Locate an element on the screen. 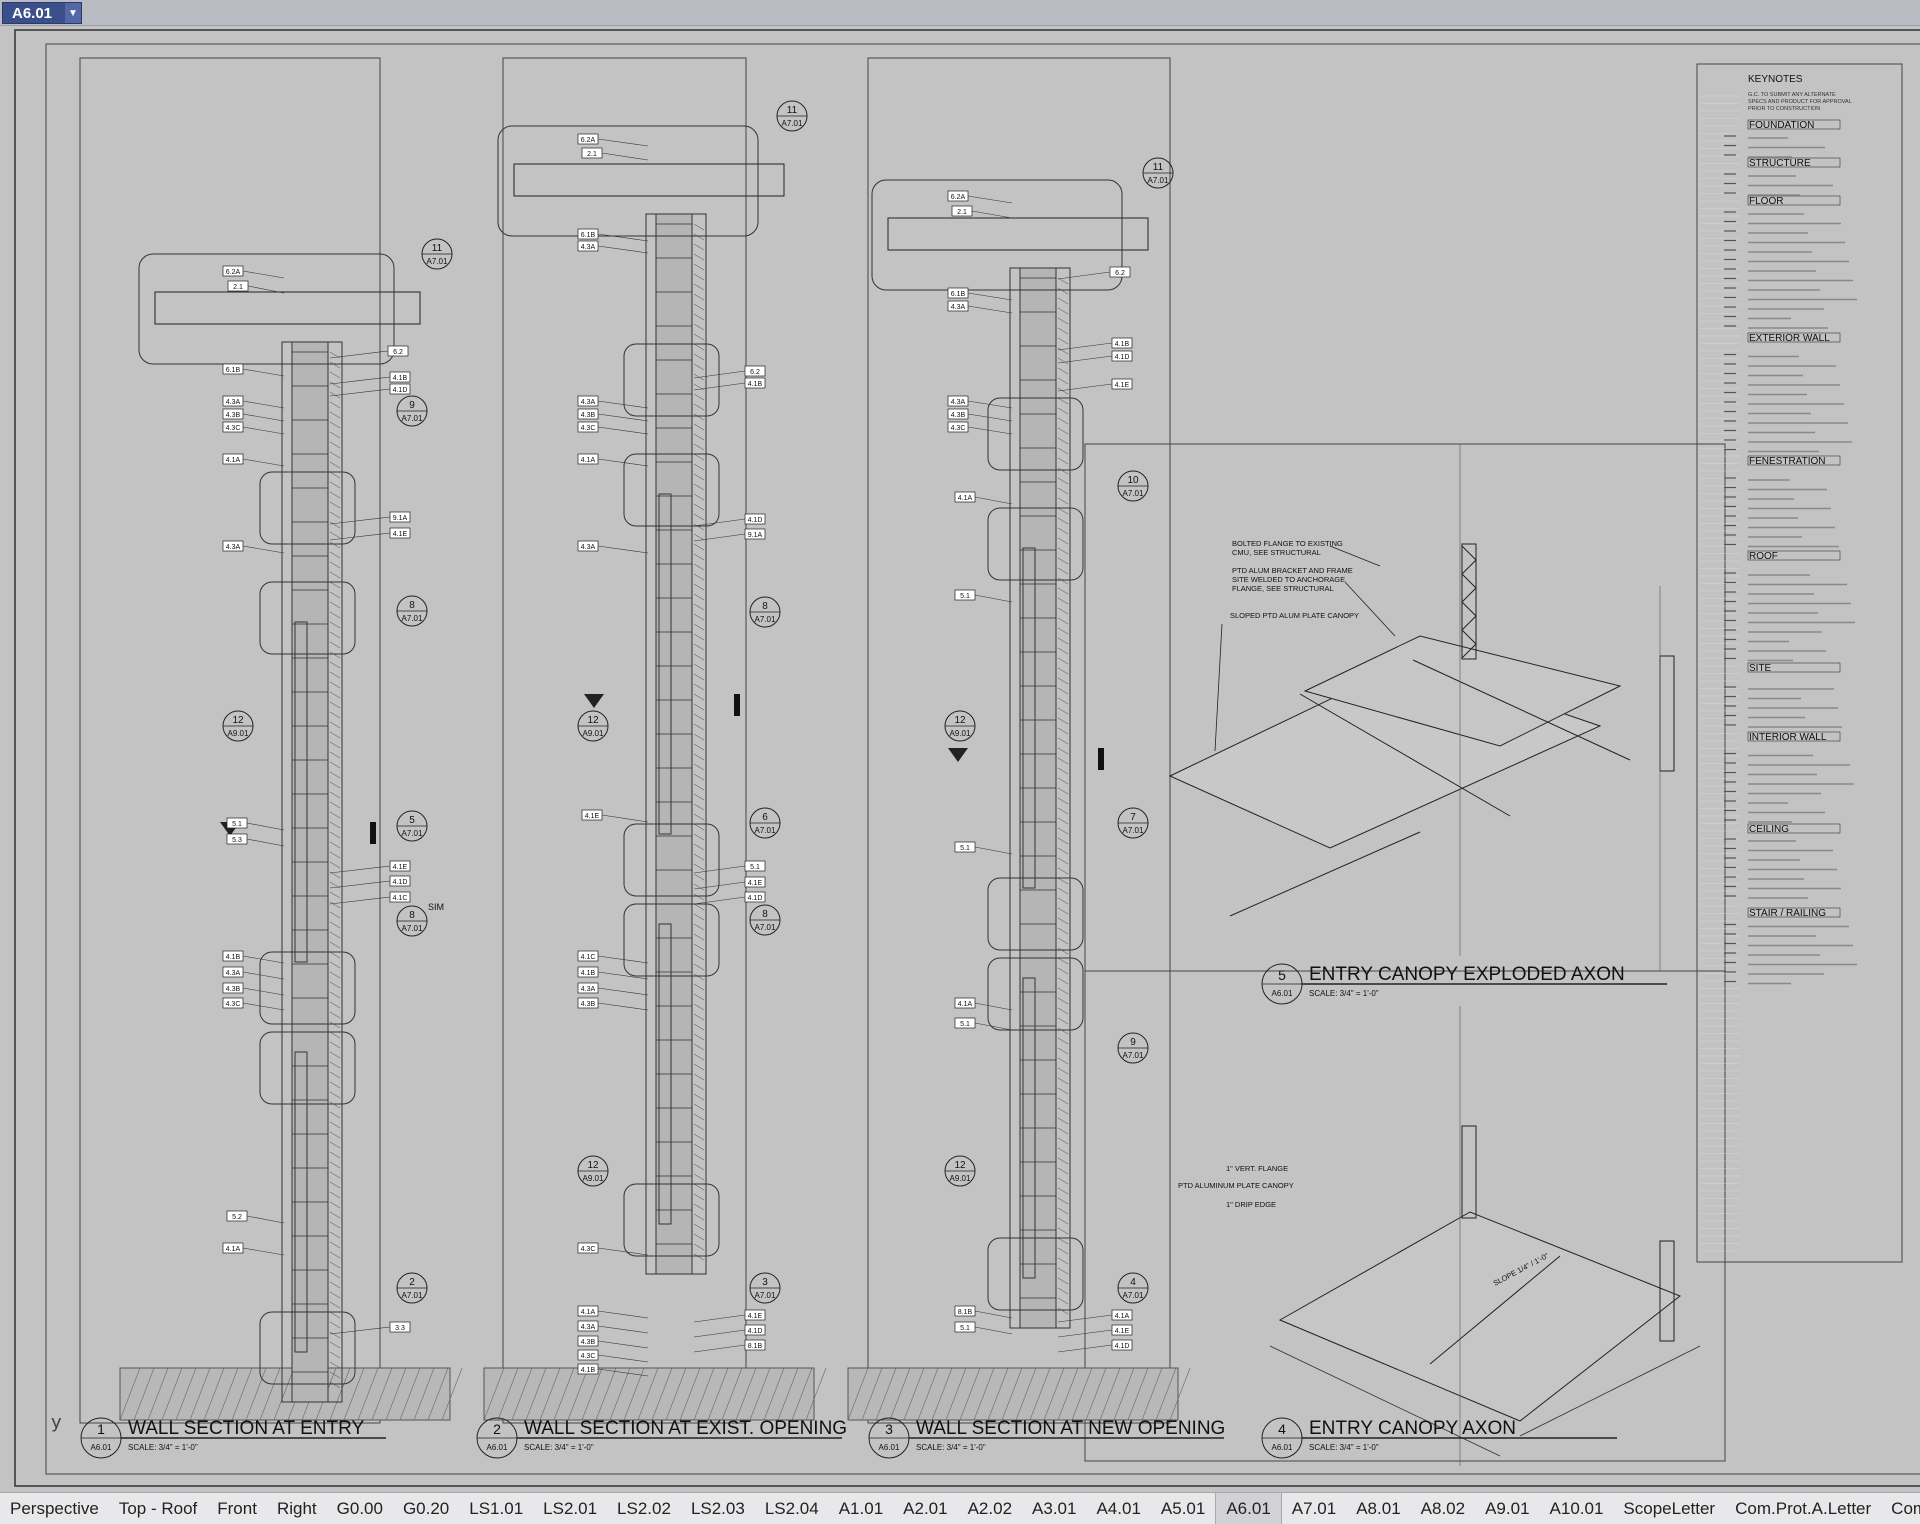 The width and height of the screenshot is (1920, 1524). layout-tab: A8.01 is located at coordinates (1378, 1508).